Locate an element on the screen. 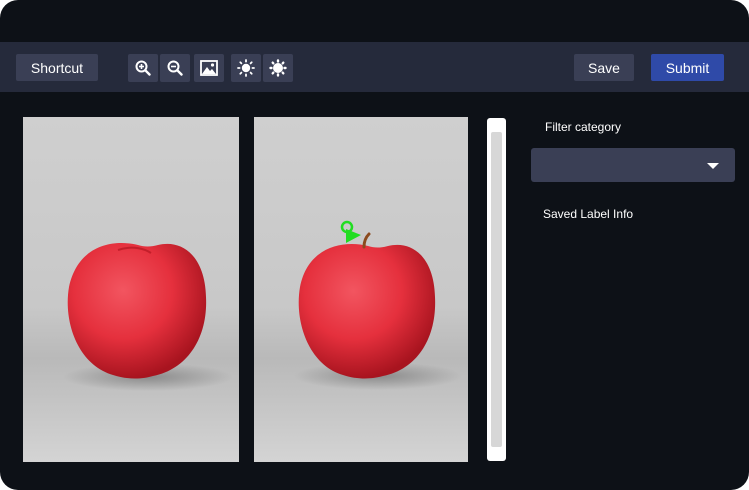  brightness-up-button is located at coordinates (246, 68).